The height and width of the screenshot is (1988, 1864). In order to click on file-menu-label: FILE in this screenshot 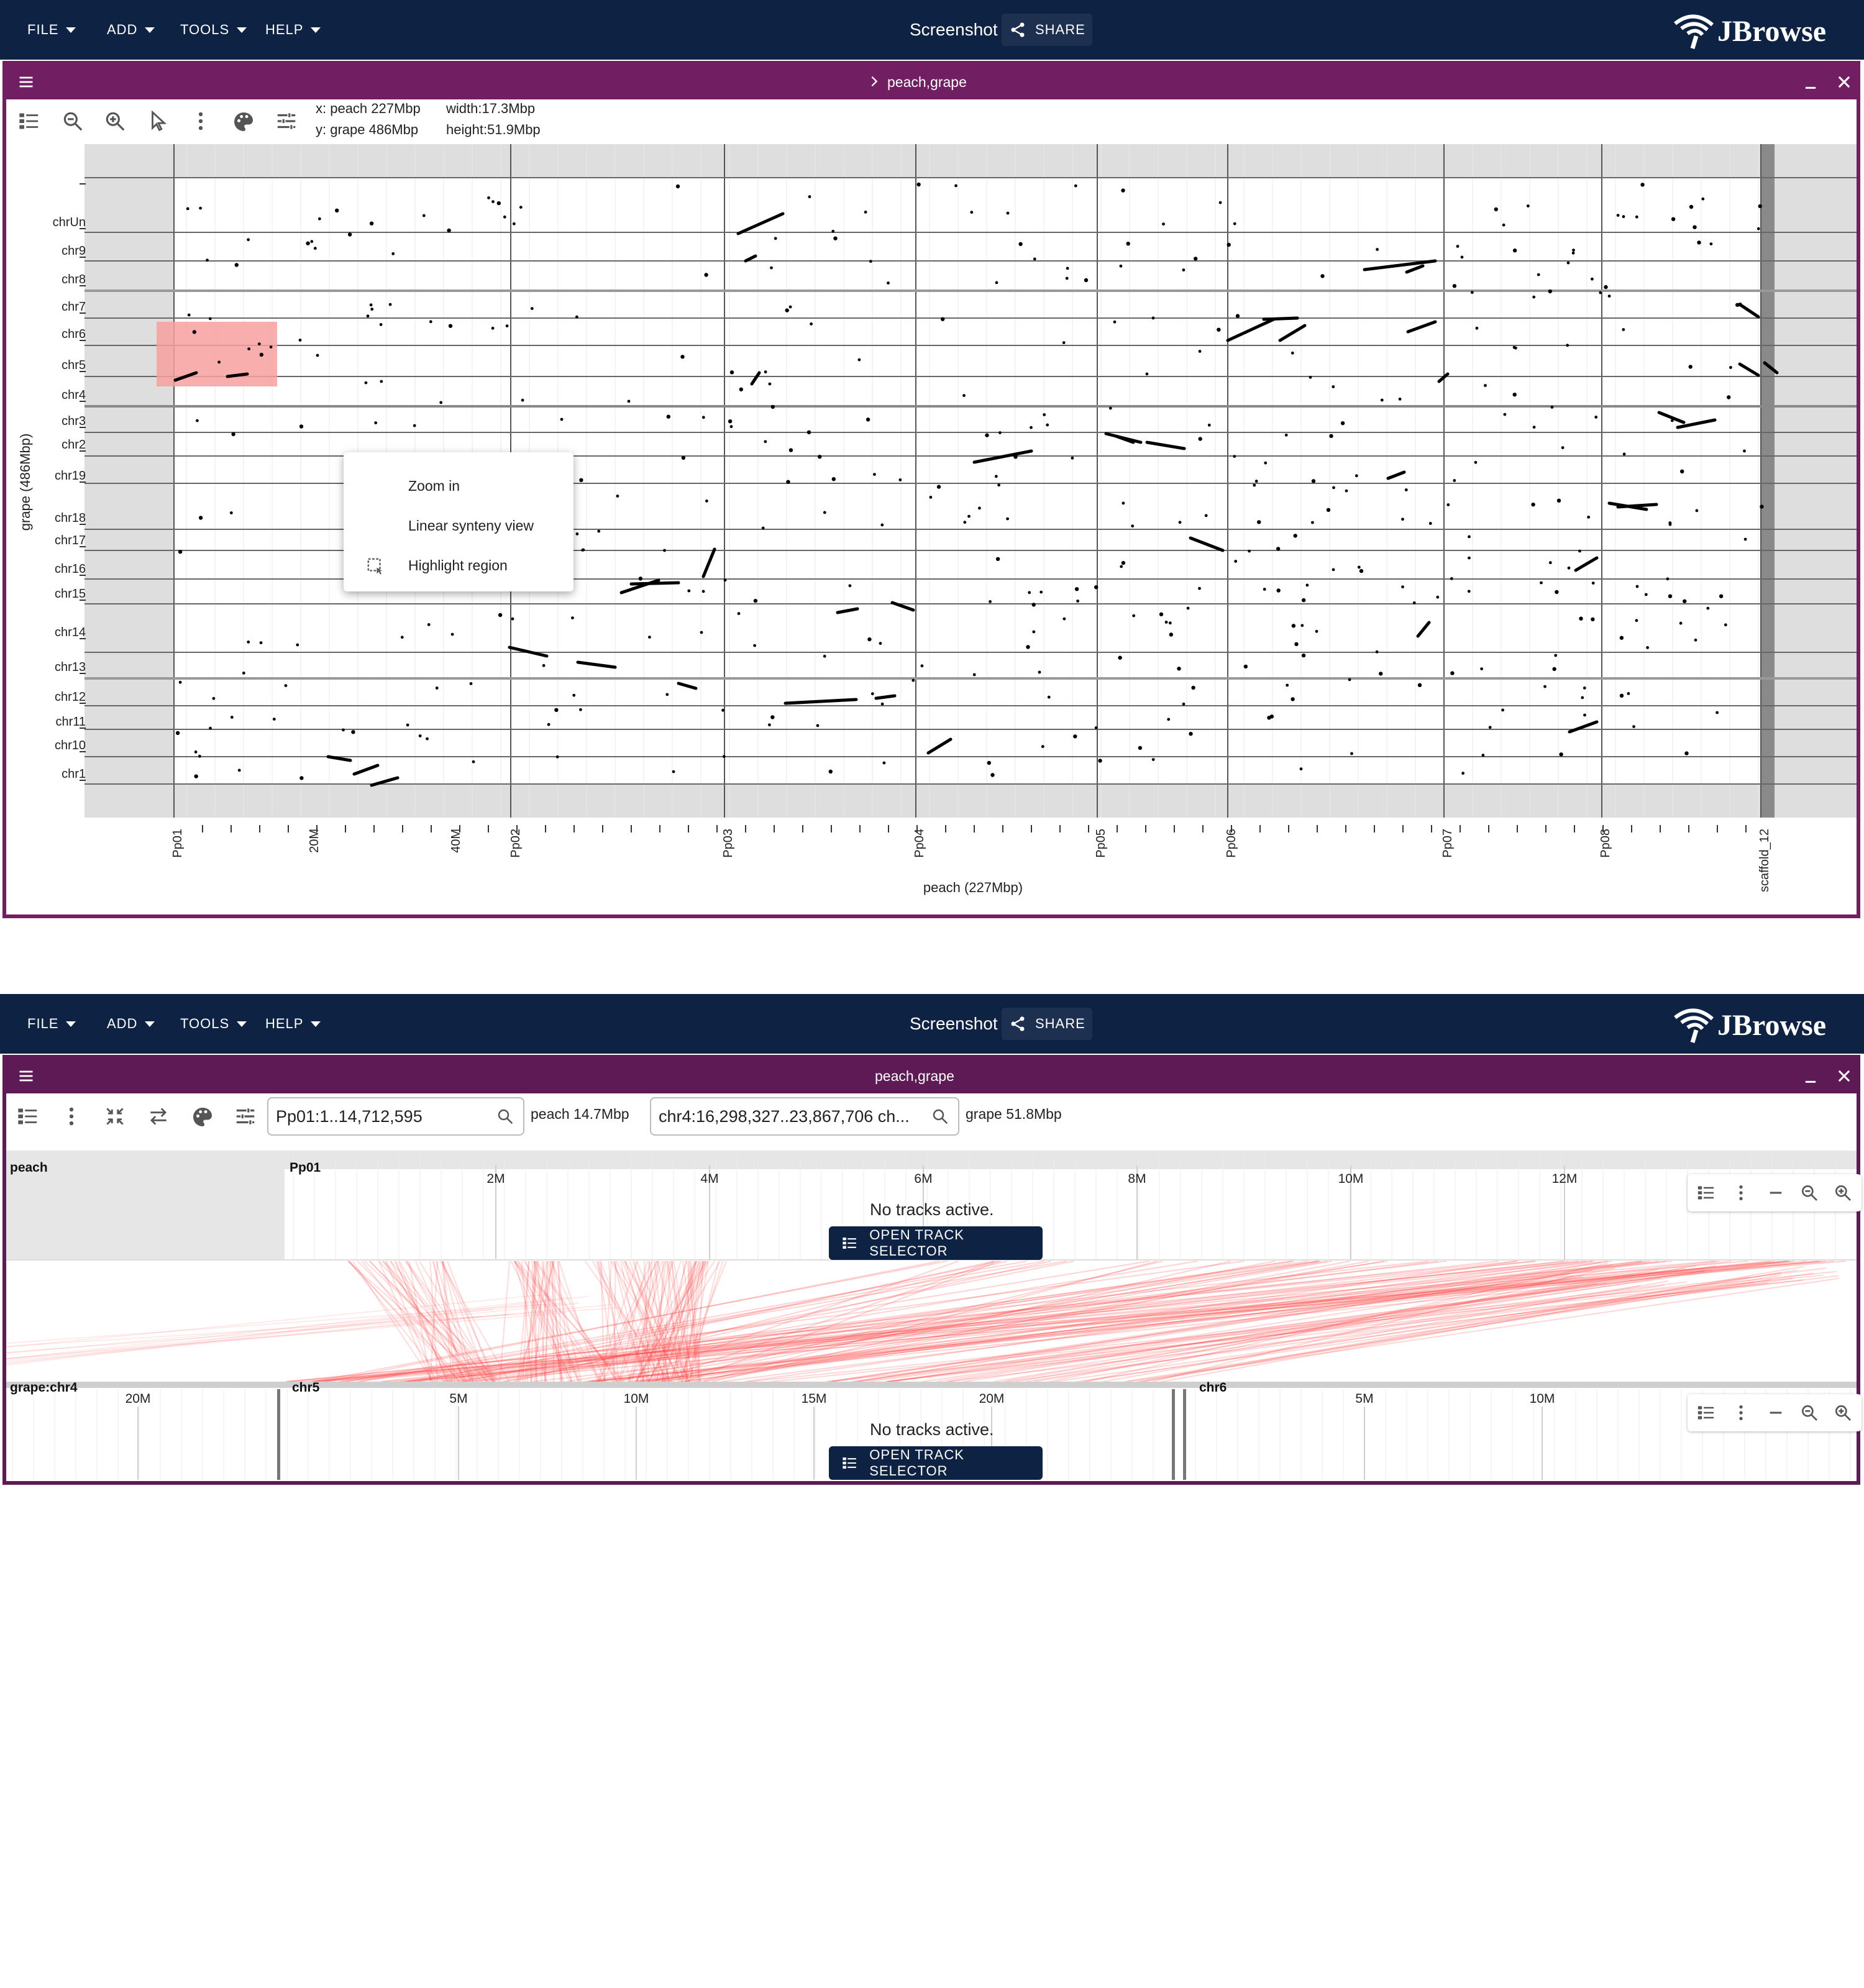, I will do `click(43, 29)`.